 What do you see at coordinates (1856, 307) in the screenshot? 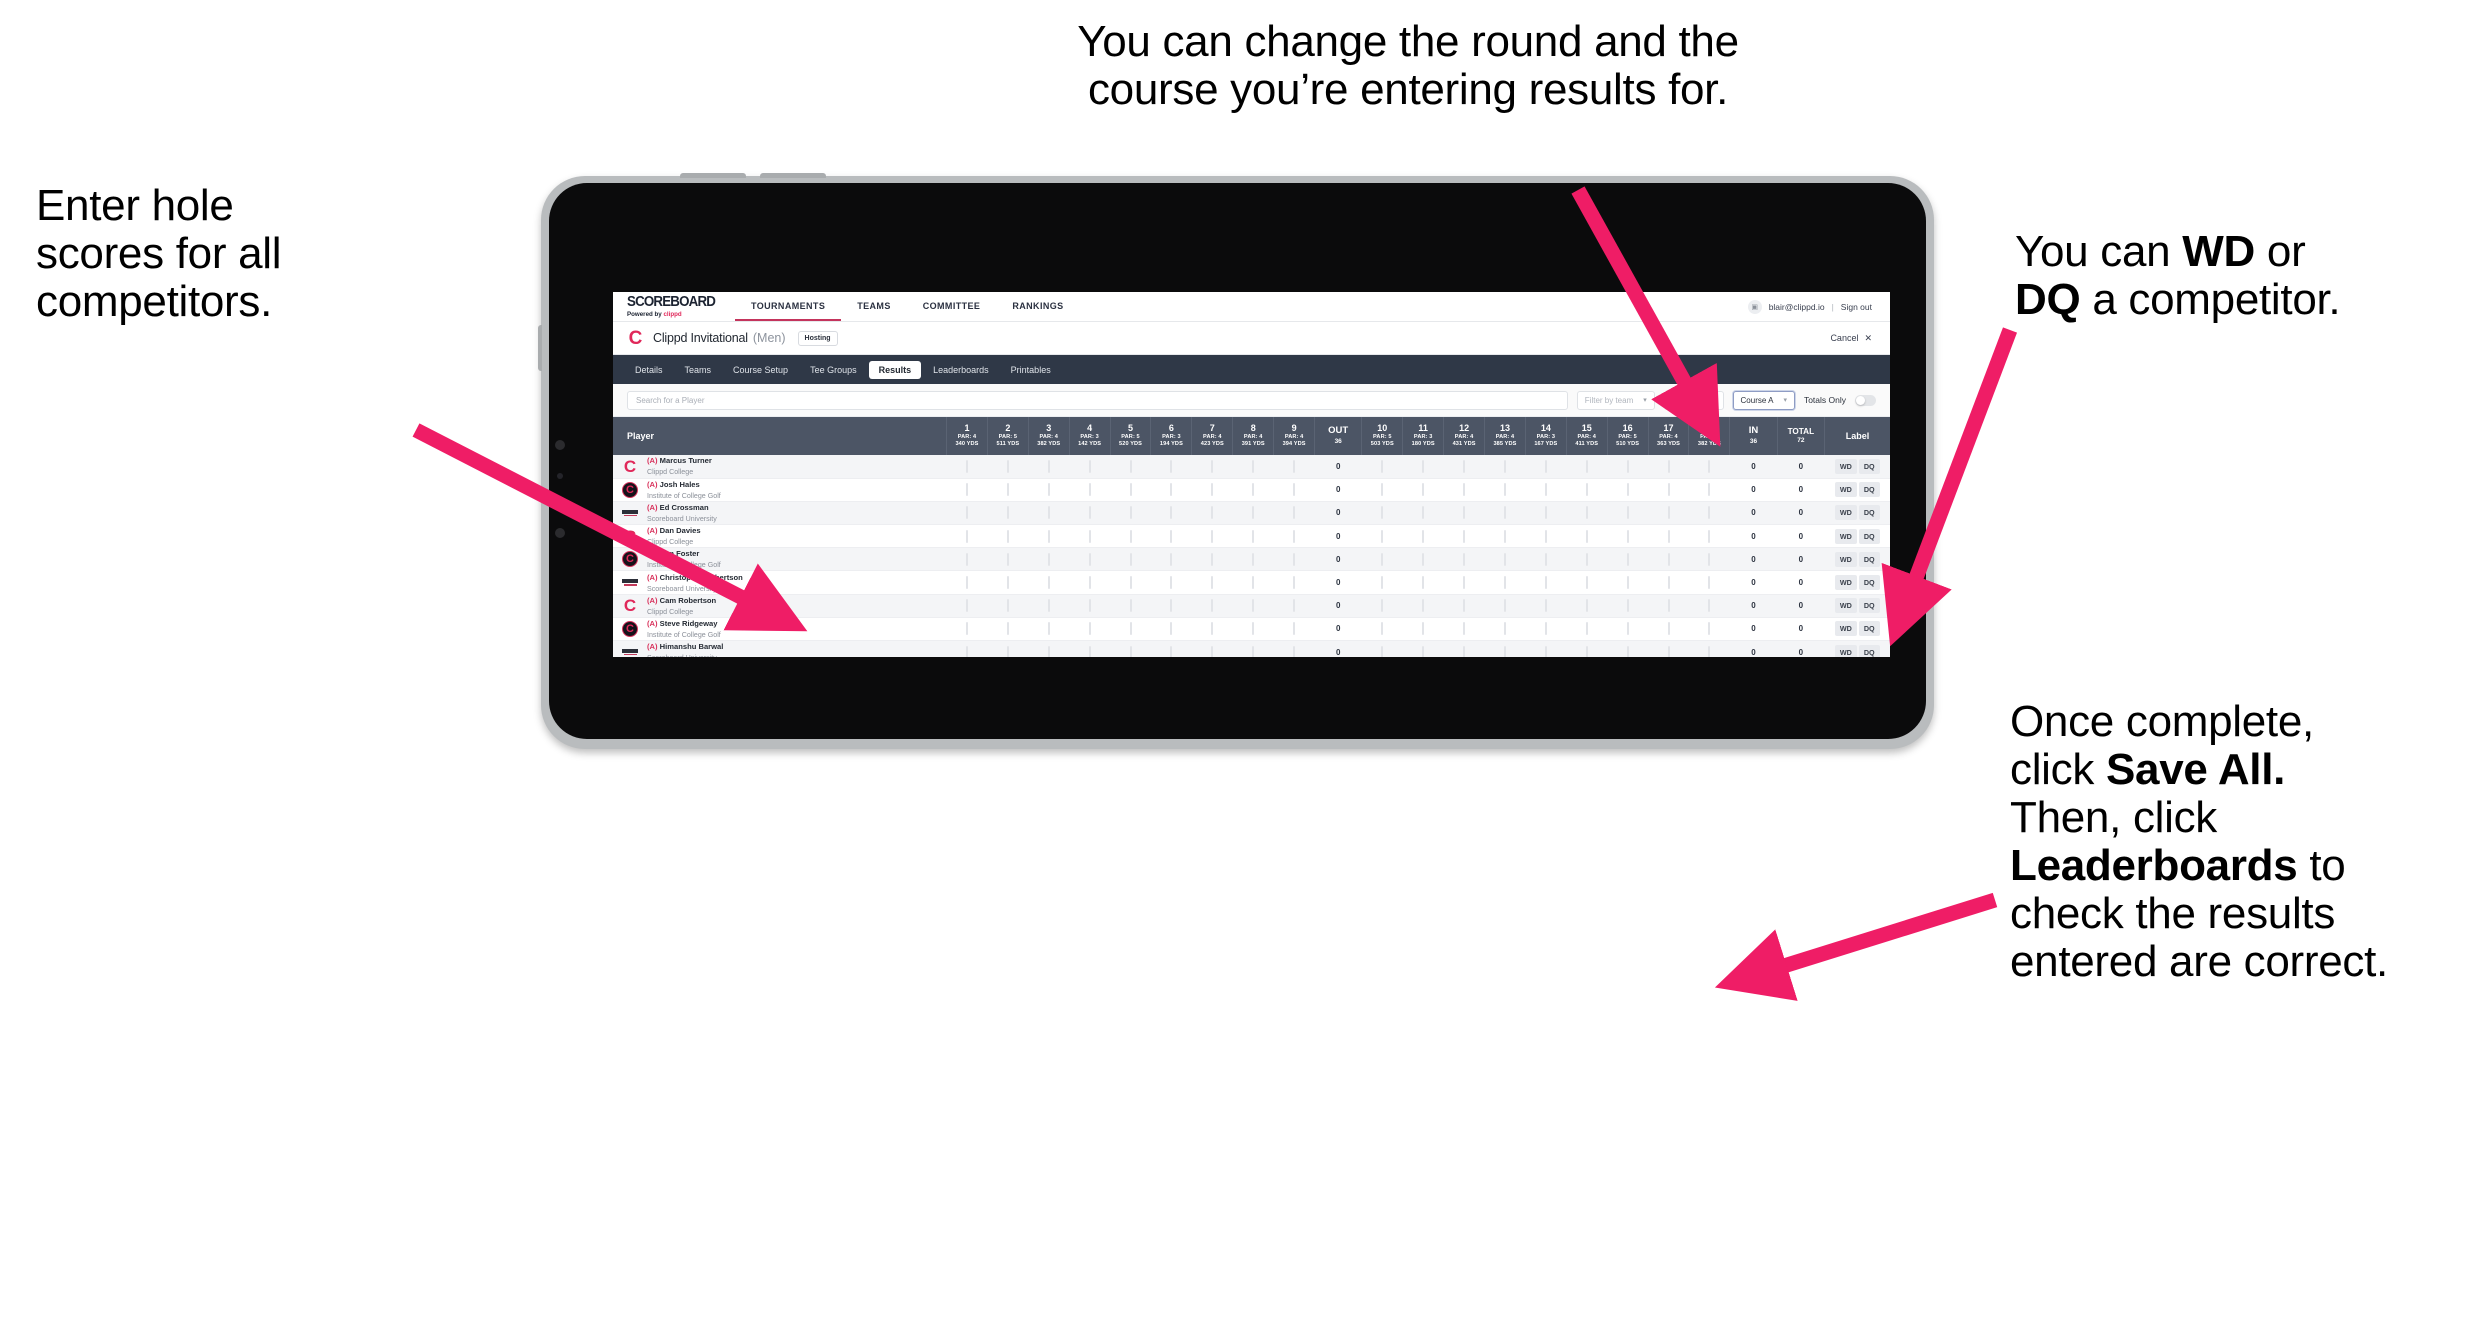
I see `sign-out-link: Sign out` at bounding box center [1856, 307].